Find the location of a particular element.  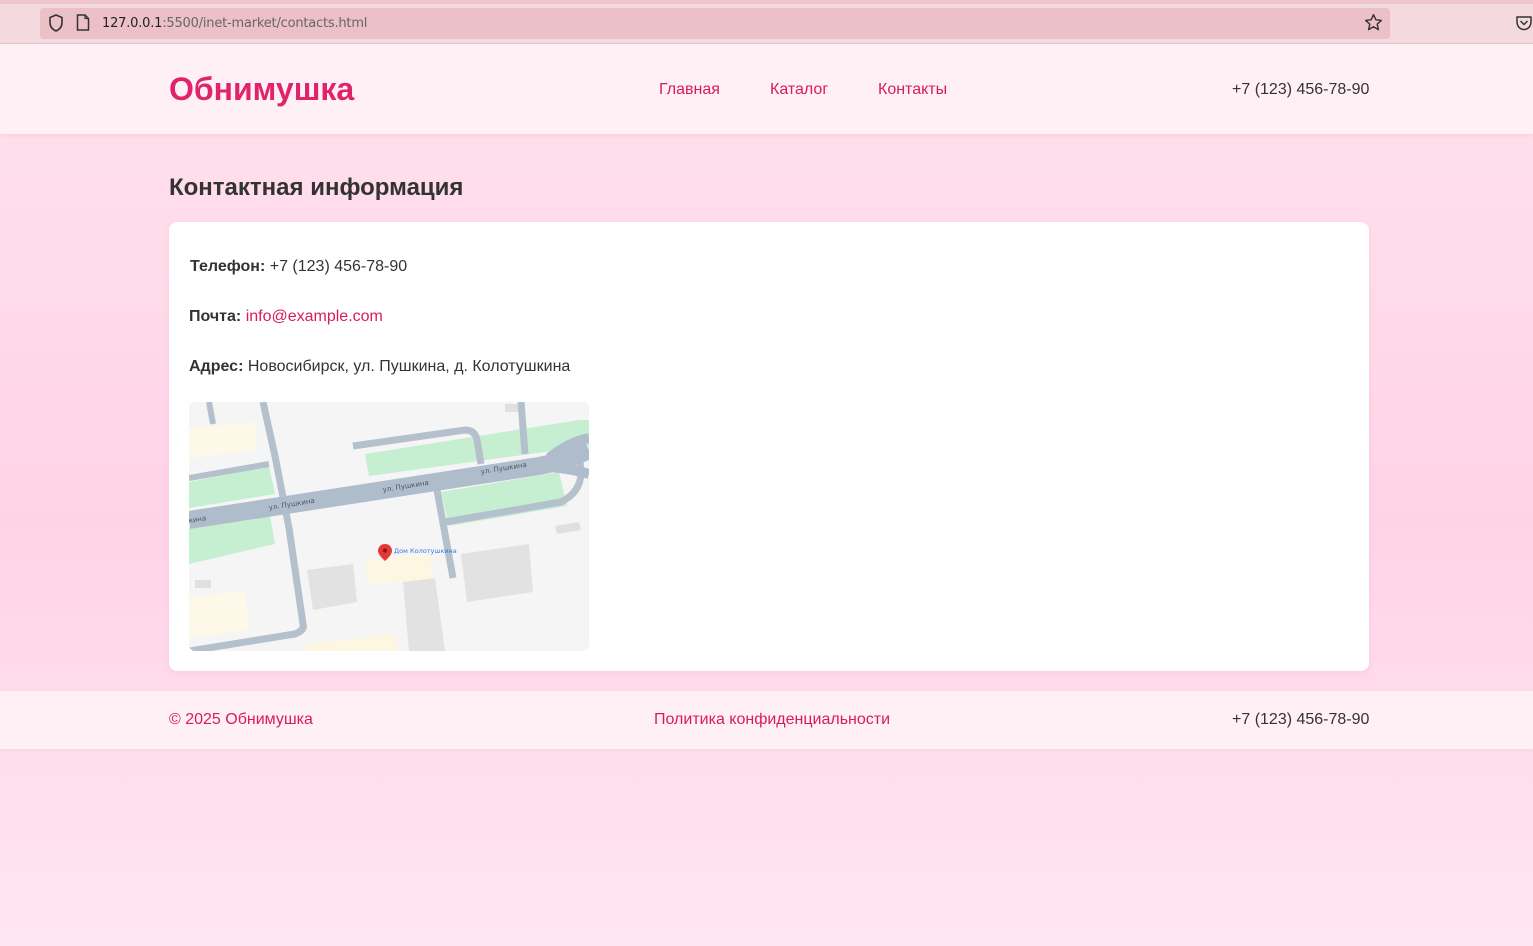

page-title: Контактная информация is located at coordinates (316, 187).